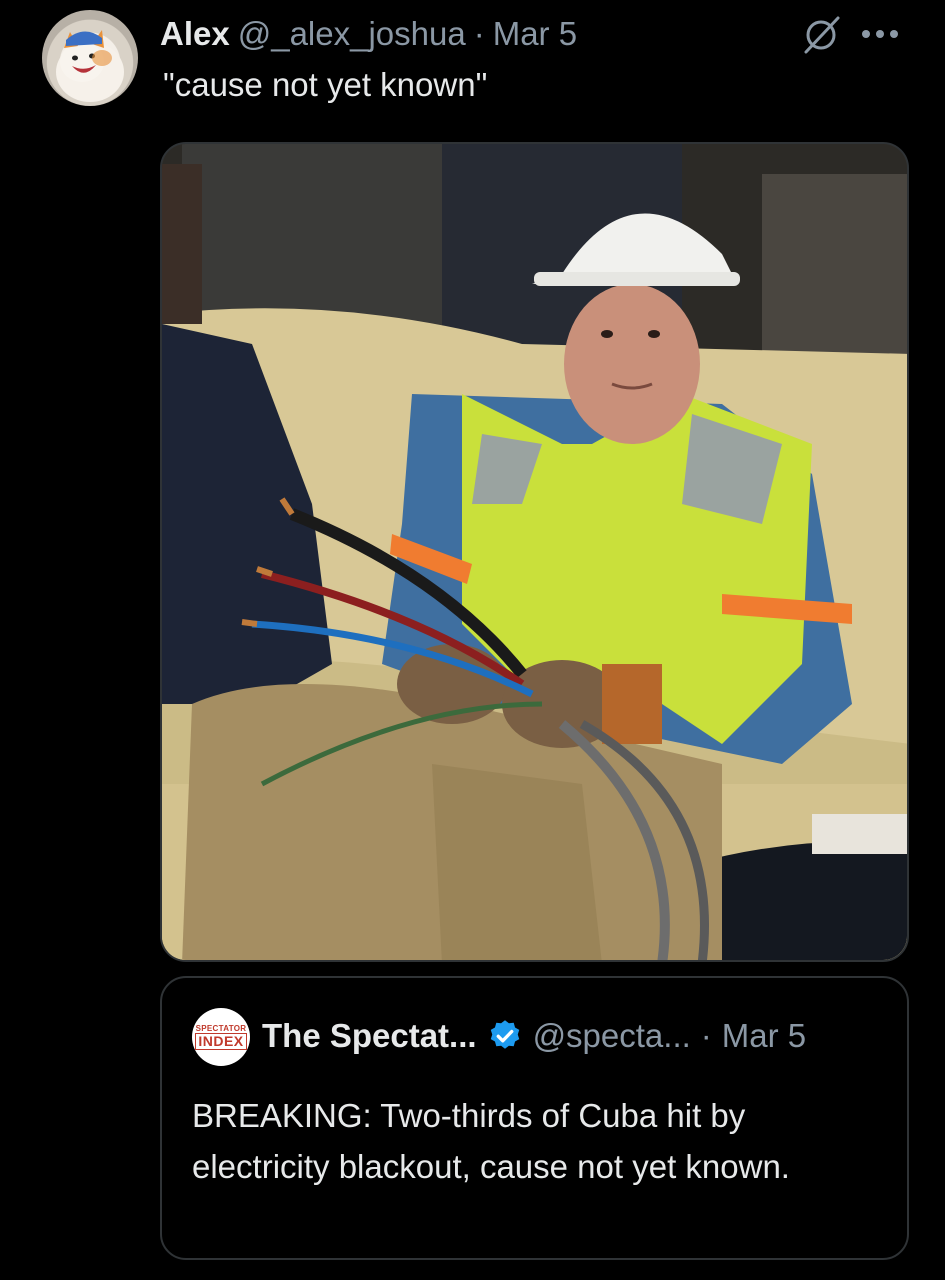 The width and height of the screenshot is (945, 1280). What do you see at coordinates (195, 34) in the screenshot?
I see `author-name: Alex` at bounding box center [195, 34].